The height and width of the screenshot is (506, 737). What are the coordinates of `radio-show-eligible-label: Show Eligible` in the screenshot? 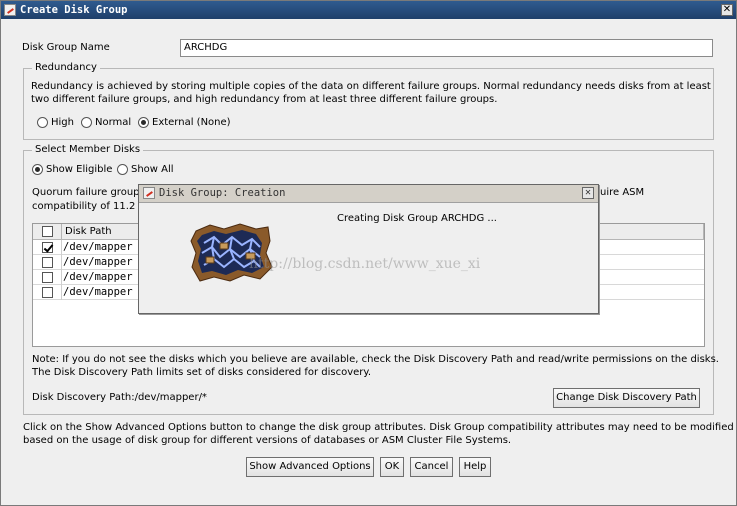 It's located at (79, 169).